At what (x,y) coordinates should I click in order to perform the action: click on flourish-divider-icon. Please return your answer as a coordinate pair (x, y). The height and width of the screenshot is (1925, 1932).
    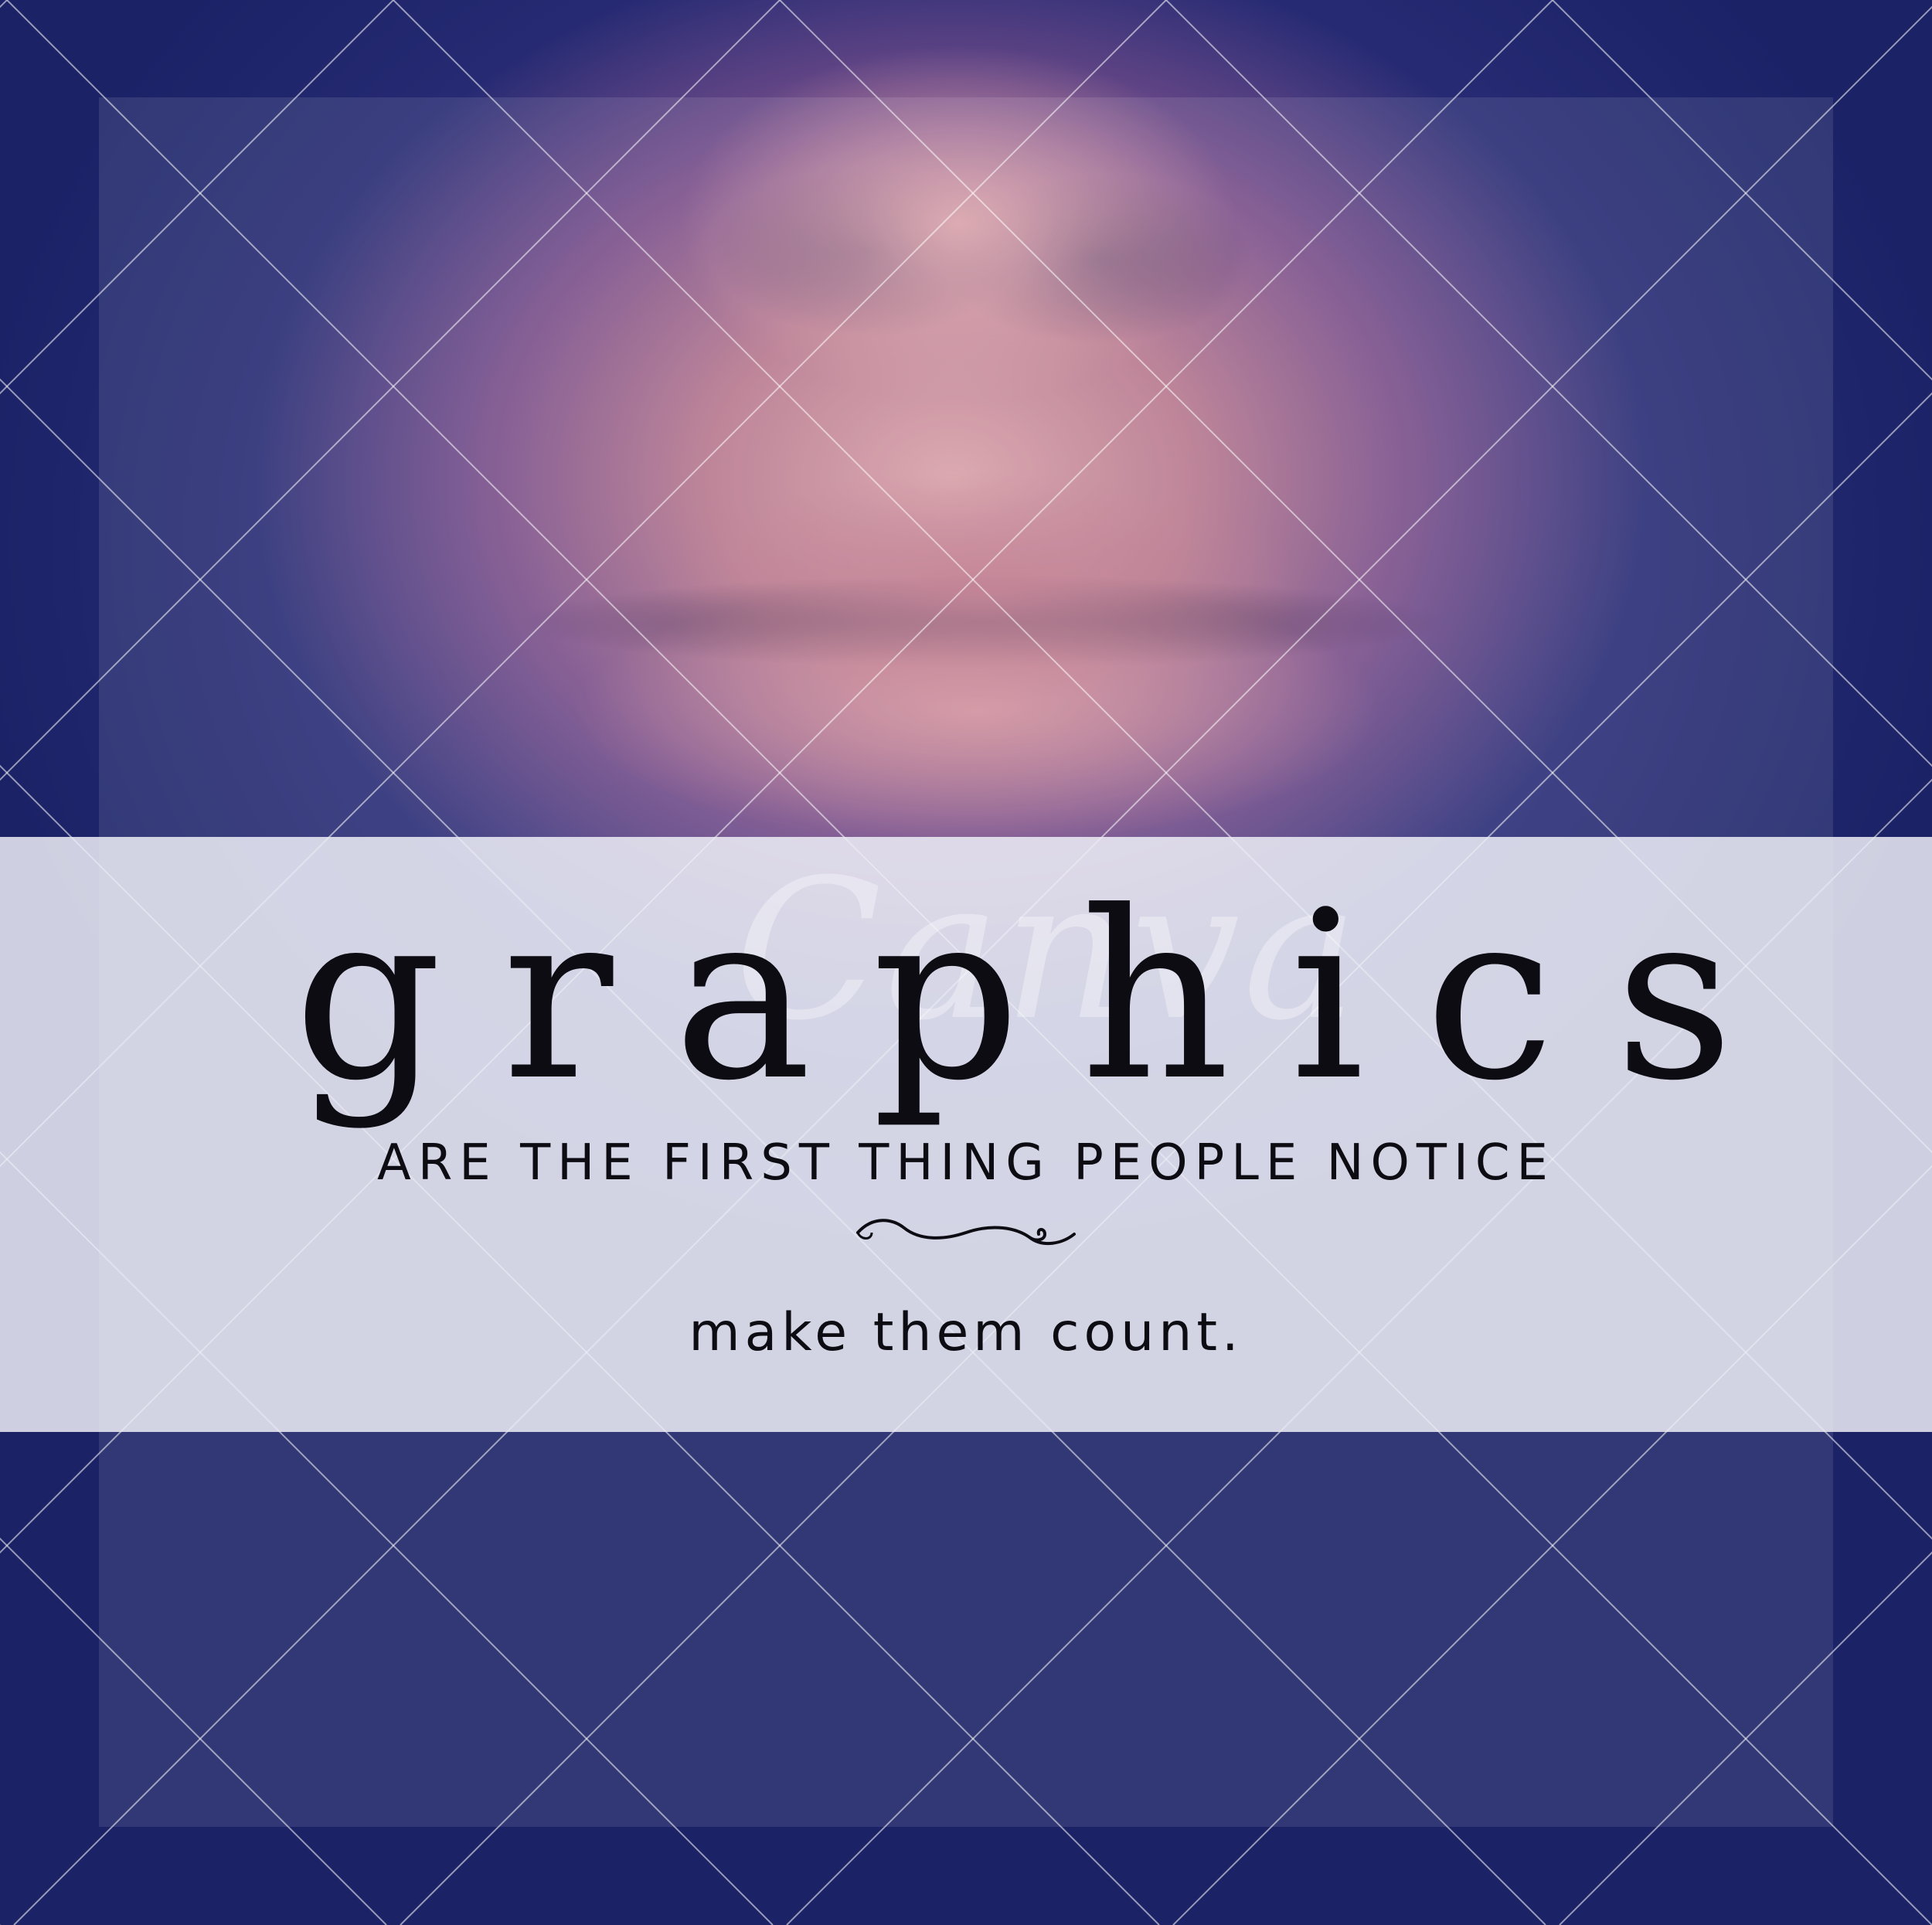
    Looking at the image, I should click on (966, 1233).